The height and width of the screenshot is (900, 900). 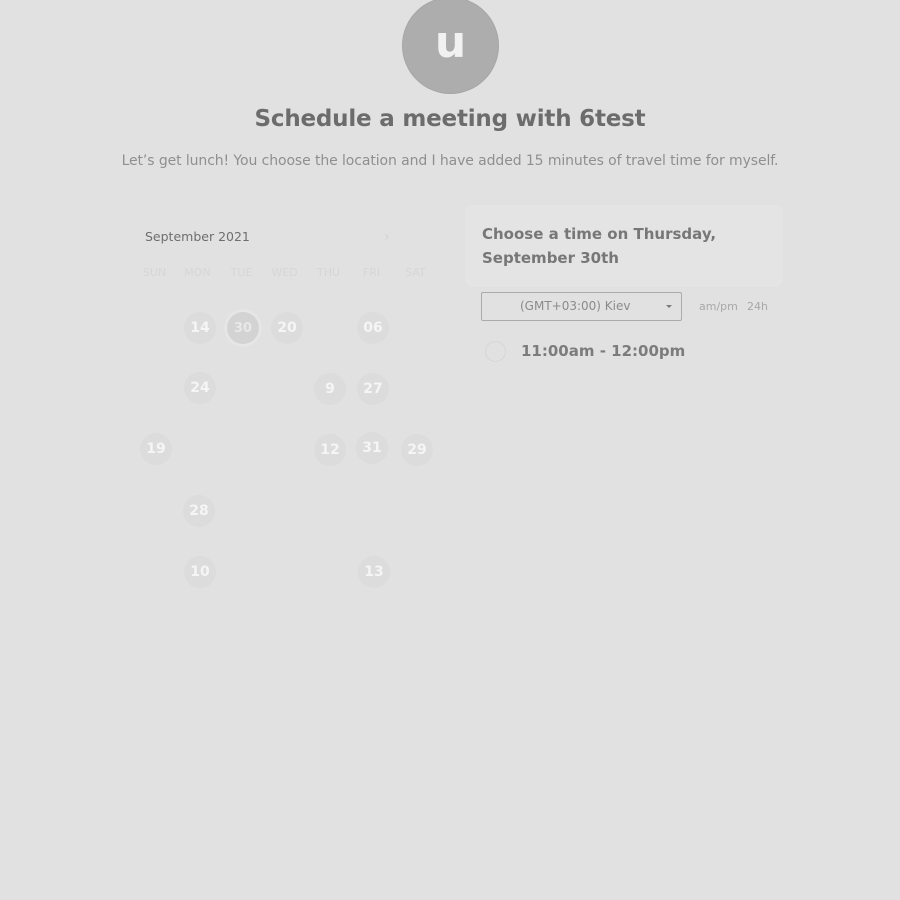 I want to click on caret-down-icon, so click(x=669, y=306).